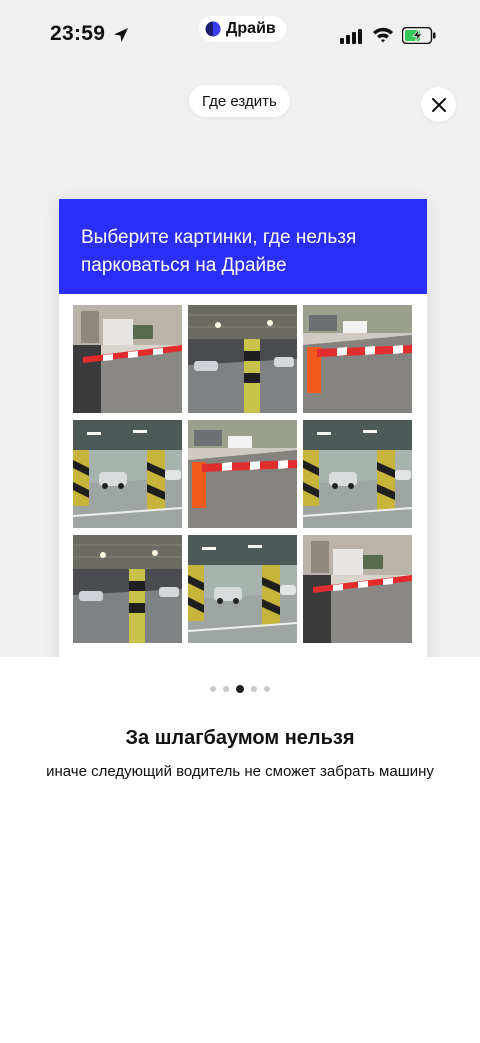 The width and height of the screenshot is (480, 1043). Describe the element at coordinates (419, 35) in the screenshot. I see `battery-charging-icon` at that location.